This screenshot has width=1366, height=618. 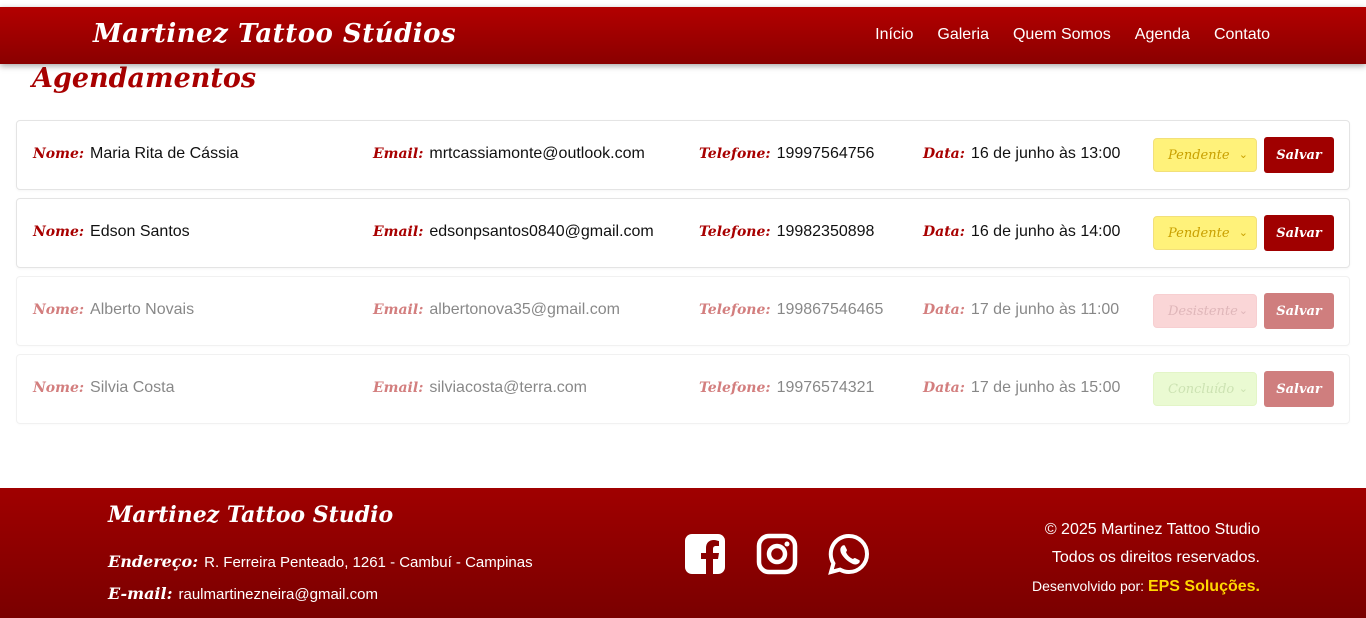 What do you see at coordinates (1162, 35) in the screenshot?
I see `nav-agenda: Agenda` at bounding box center [1162, 35].